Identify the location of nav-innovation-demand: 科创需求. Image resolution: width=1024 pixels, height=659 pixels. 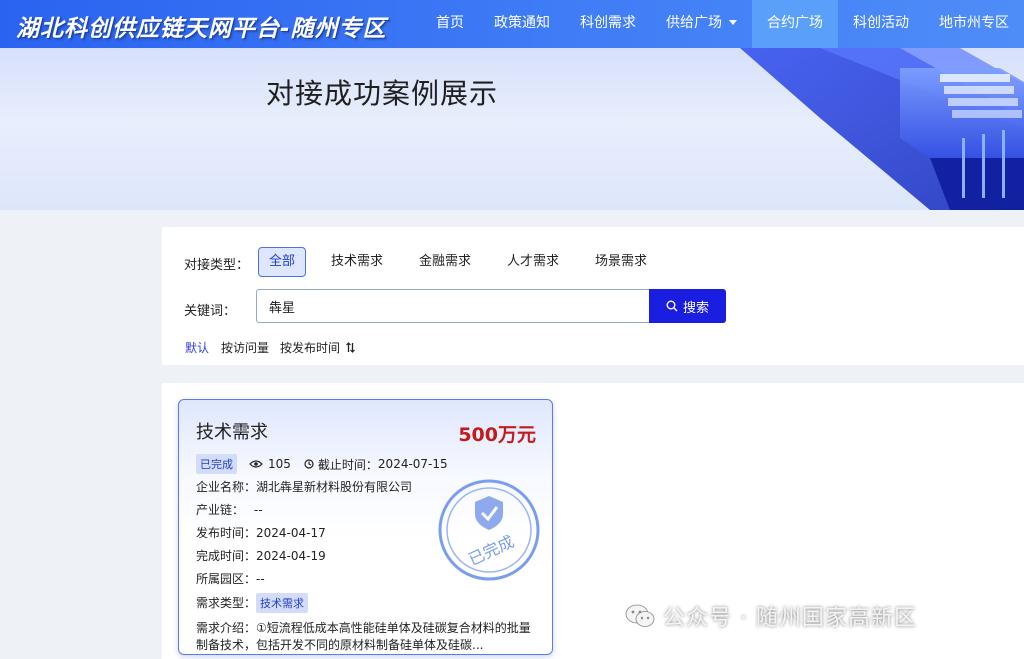
(608, 24).